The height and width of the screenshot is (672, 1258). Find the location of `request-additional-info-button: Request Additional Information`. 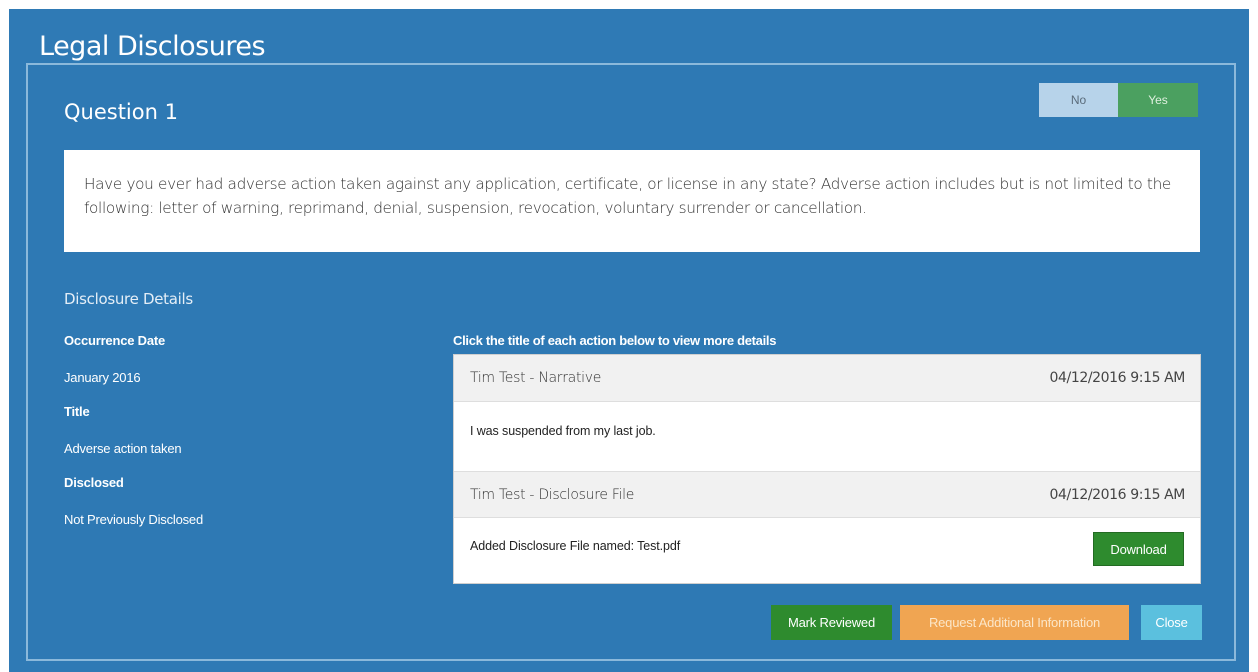

request-additional-info-button: Request Additional Information is located at coordinates (1014, 622).